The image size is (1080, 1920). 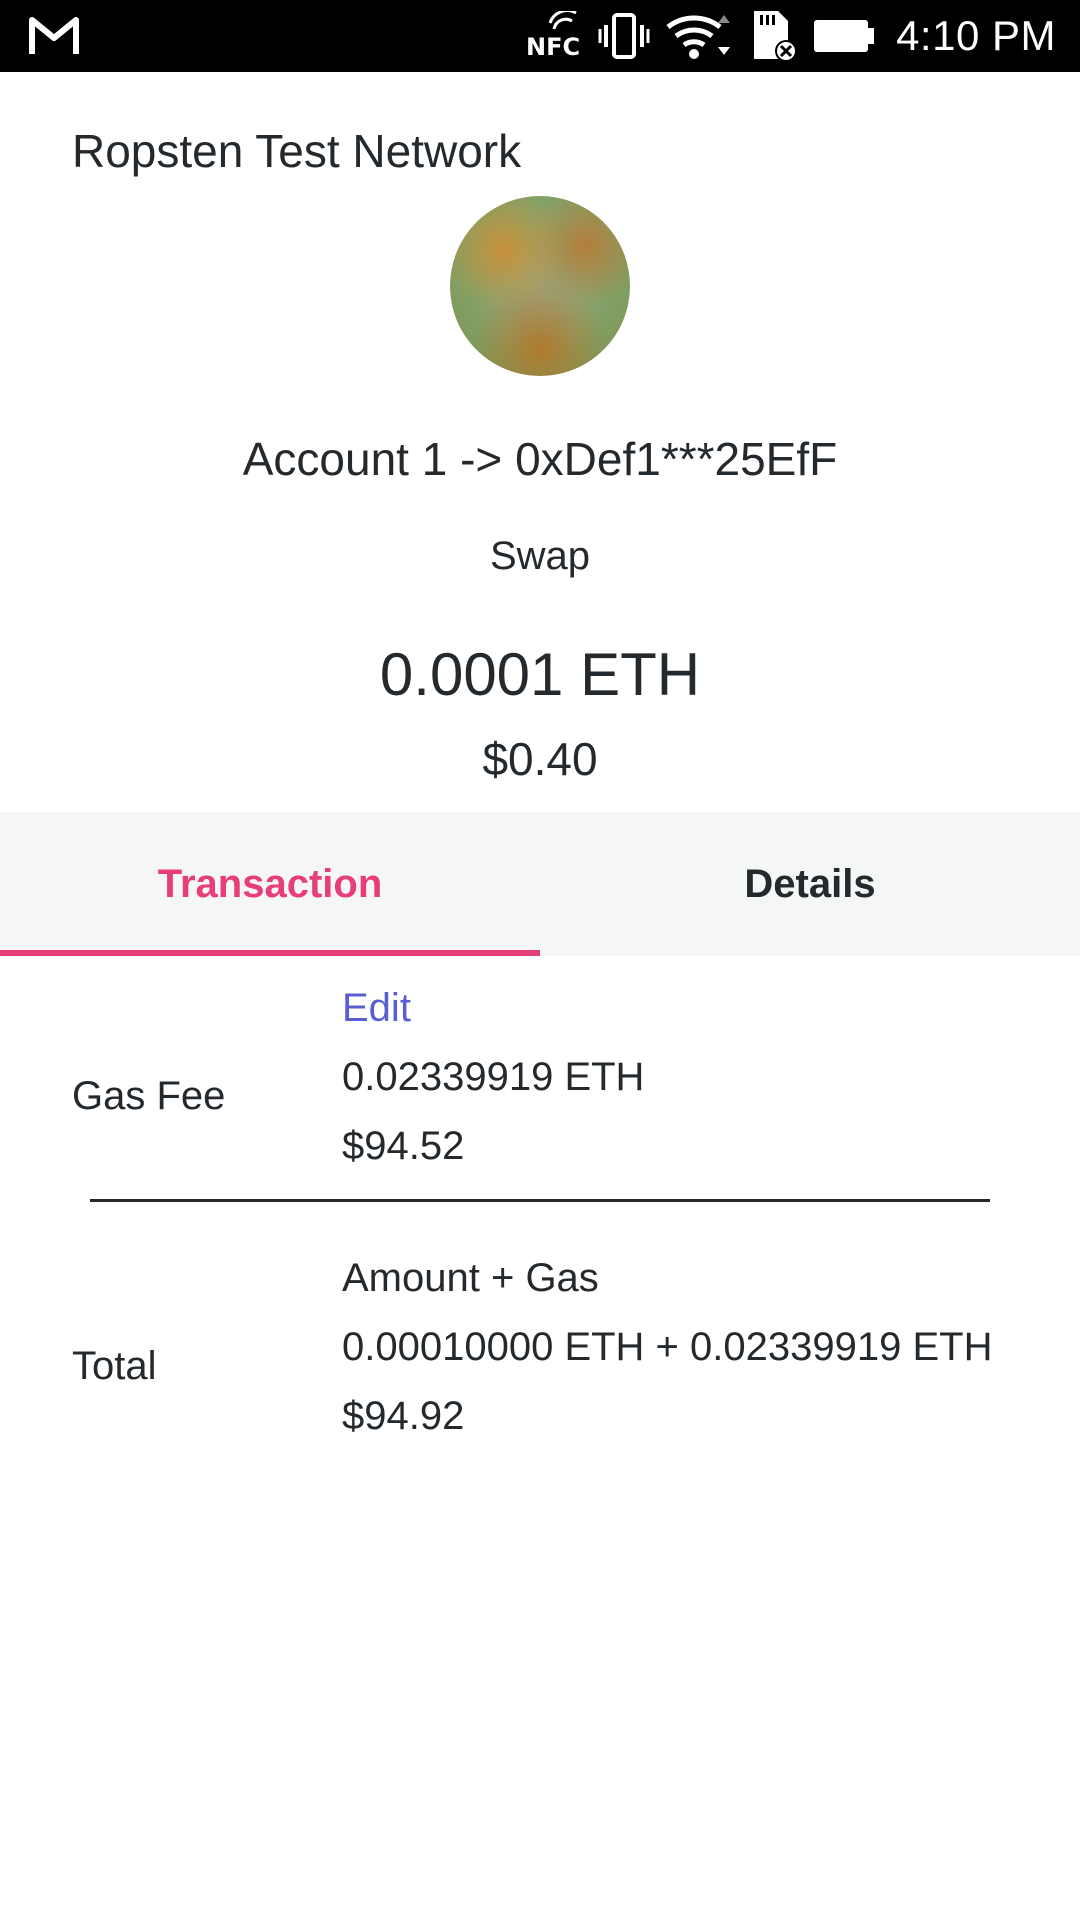 What do you see at coordinates (270, 953) in the screenshot?
I see `active-tab-indicator` at bounding box center [270, 953].